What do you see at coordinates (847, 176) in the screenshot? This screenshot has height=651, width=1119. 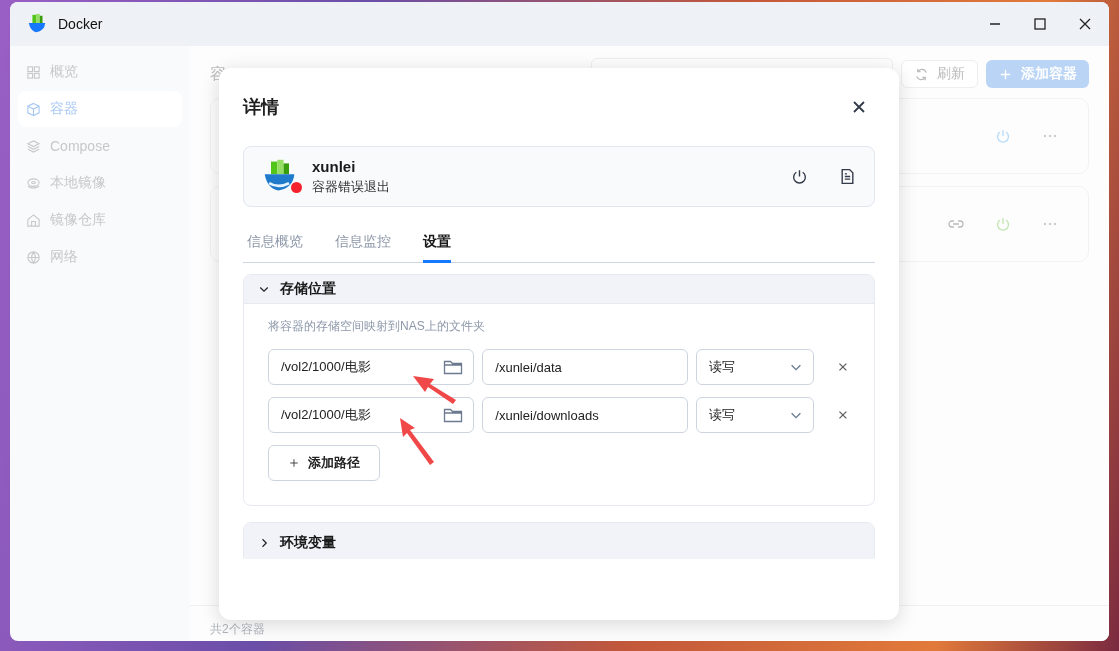 I see `document-icon` at bounding box center [847, 176].